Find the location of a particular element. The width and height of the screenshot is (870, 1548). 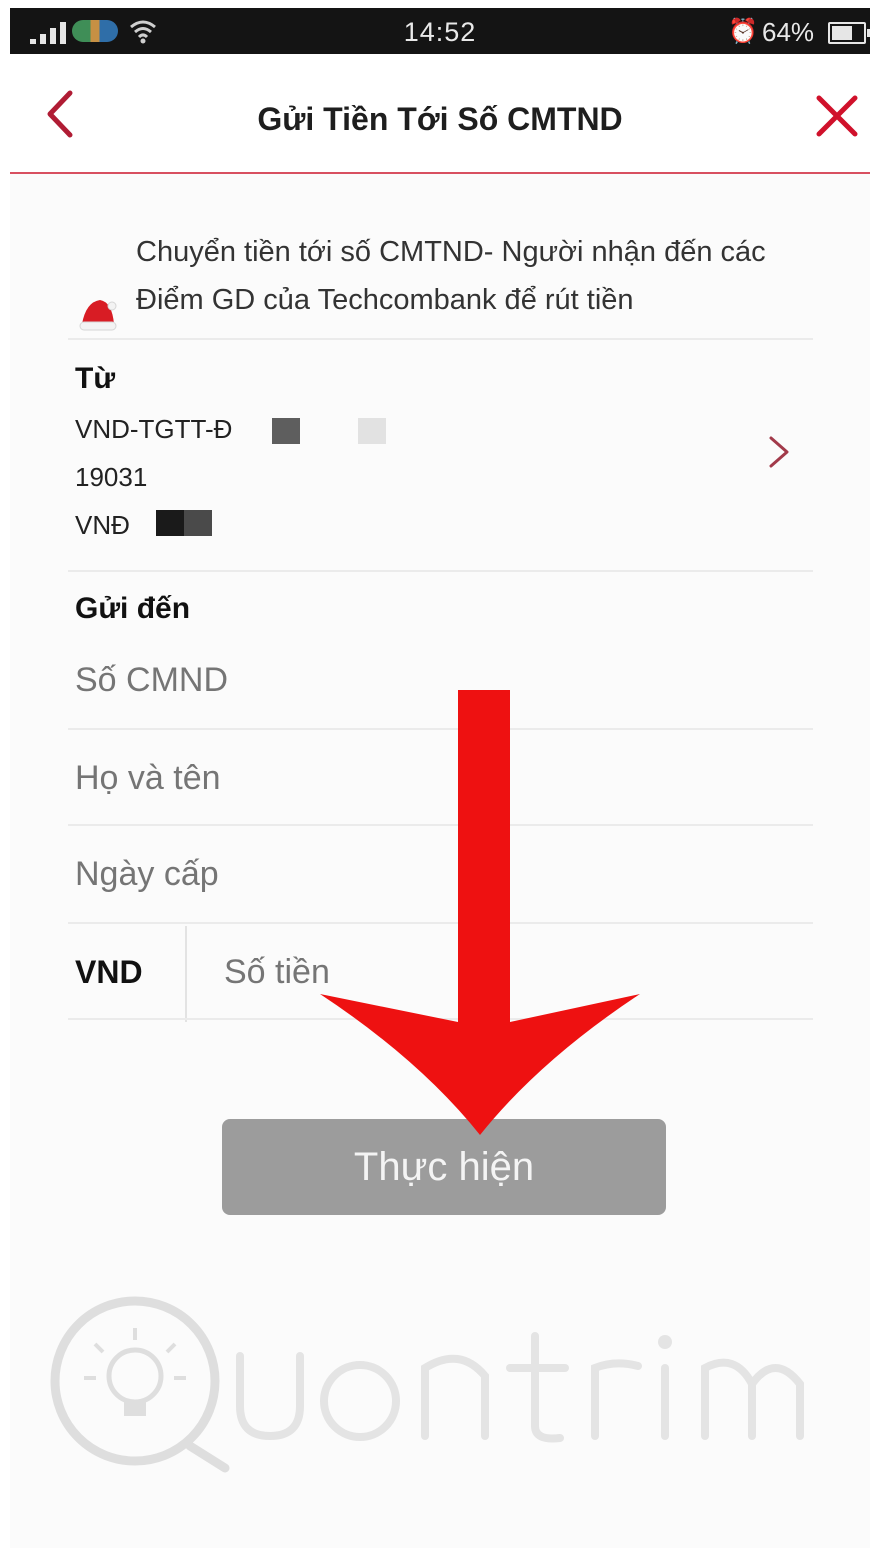

status-bar: 14:52 ⏰ 64% is located at coordinates (440, 31).